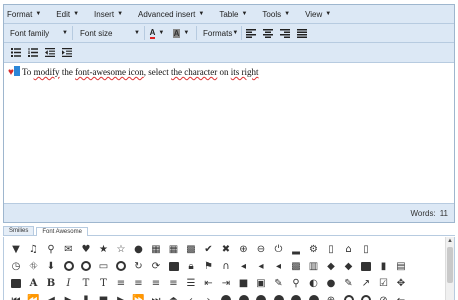 The height and width of the screenshot is (300, 458). I want to click on chevron-right-icon: ›, so click(209, 297).